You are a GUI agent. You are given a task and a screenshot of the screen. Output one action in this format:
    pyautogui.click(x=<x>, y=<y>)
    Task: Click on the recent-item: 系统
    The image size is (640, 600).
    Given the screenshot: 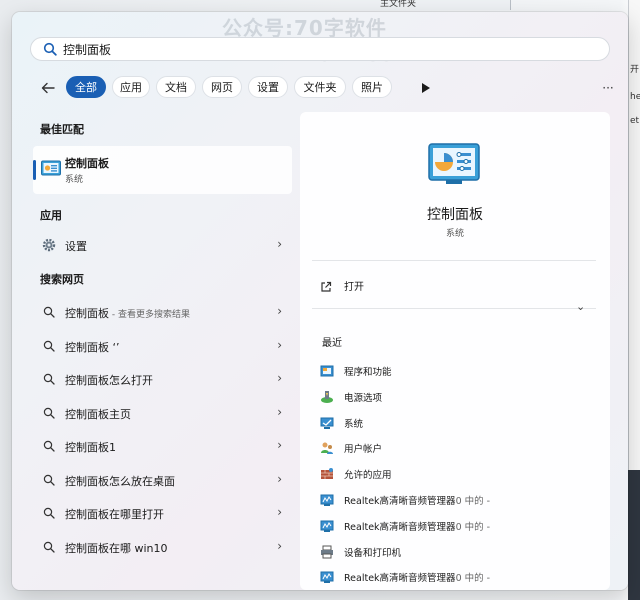 What is the action you would take?
    pyautogui.click(x=460, y=423)
    